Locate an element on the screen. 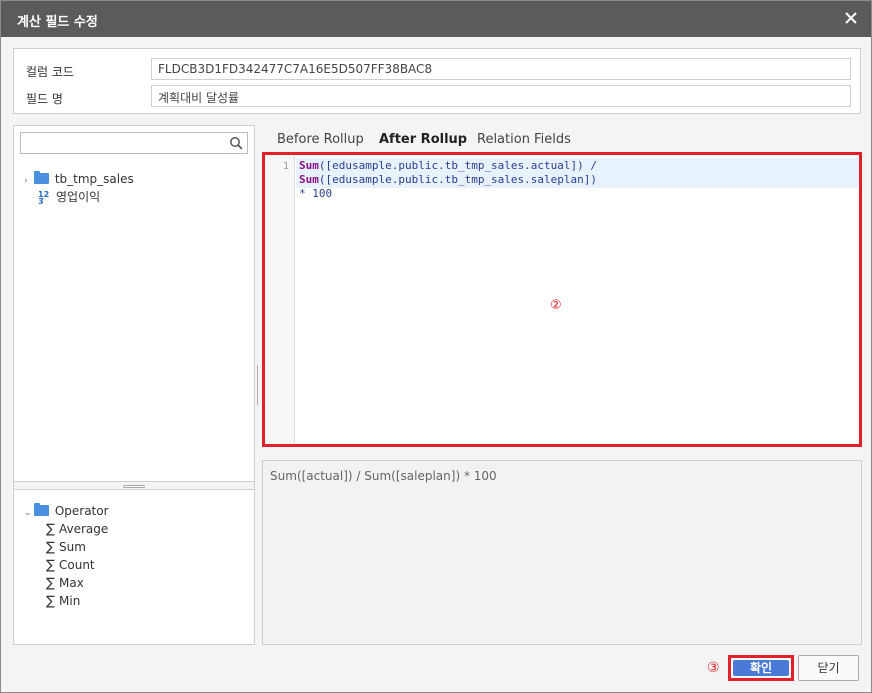  operator-label: Max is located at coordinates (71, 583).